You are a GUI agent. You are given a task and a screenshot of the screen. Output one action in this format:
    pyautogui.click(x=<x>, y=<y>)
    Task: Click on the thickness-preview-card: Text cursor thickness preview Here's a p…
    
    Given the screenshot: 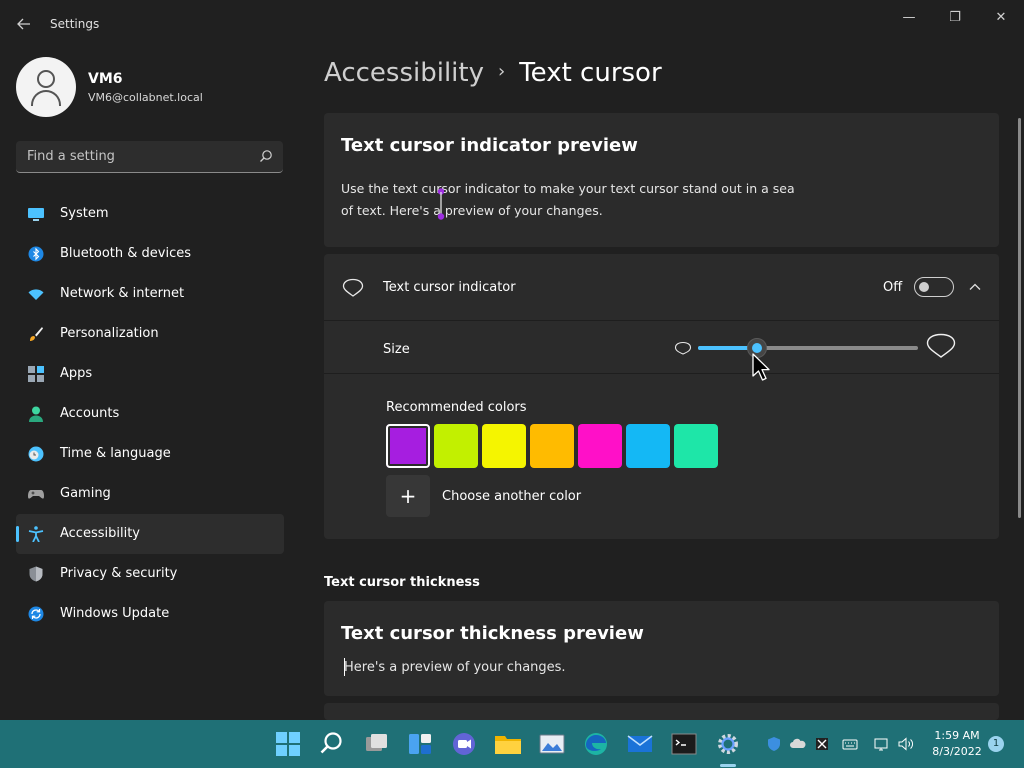 What is the action you would take?
    pyautogui.click(x=661, y=648)
    